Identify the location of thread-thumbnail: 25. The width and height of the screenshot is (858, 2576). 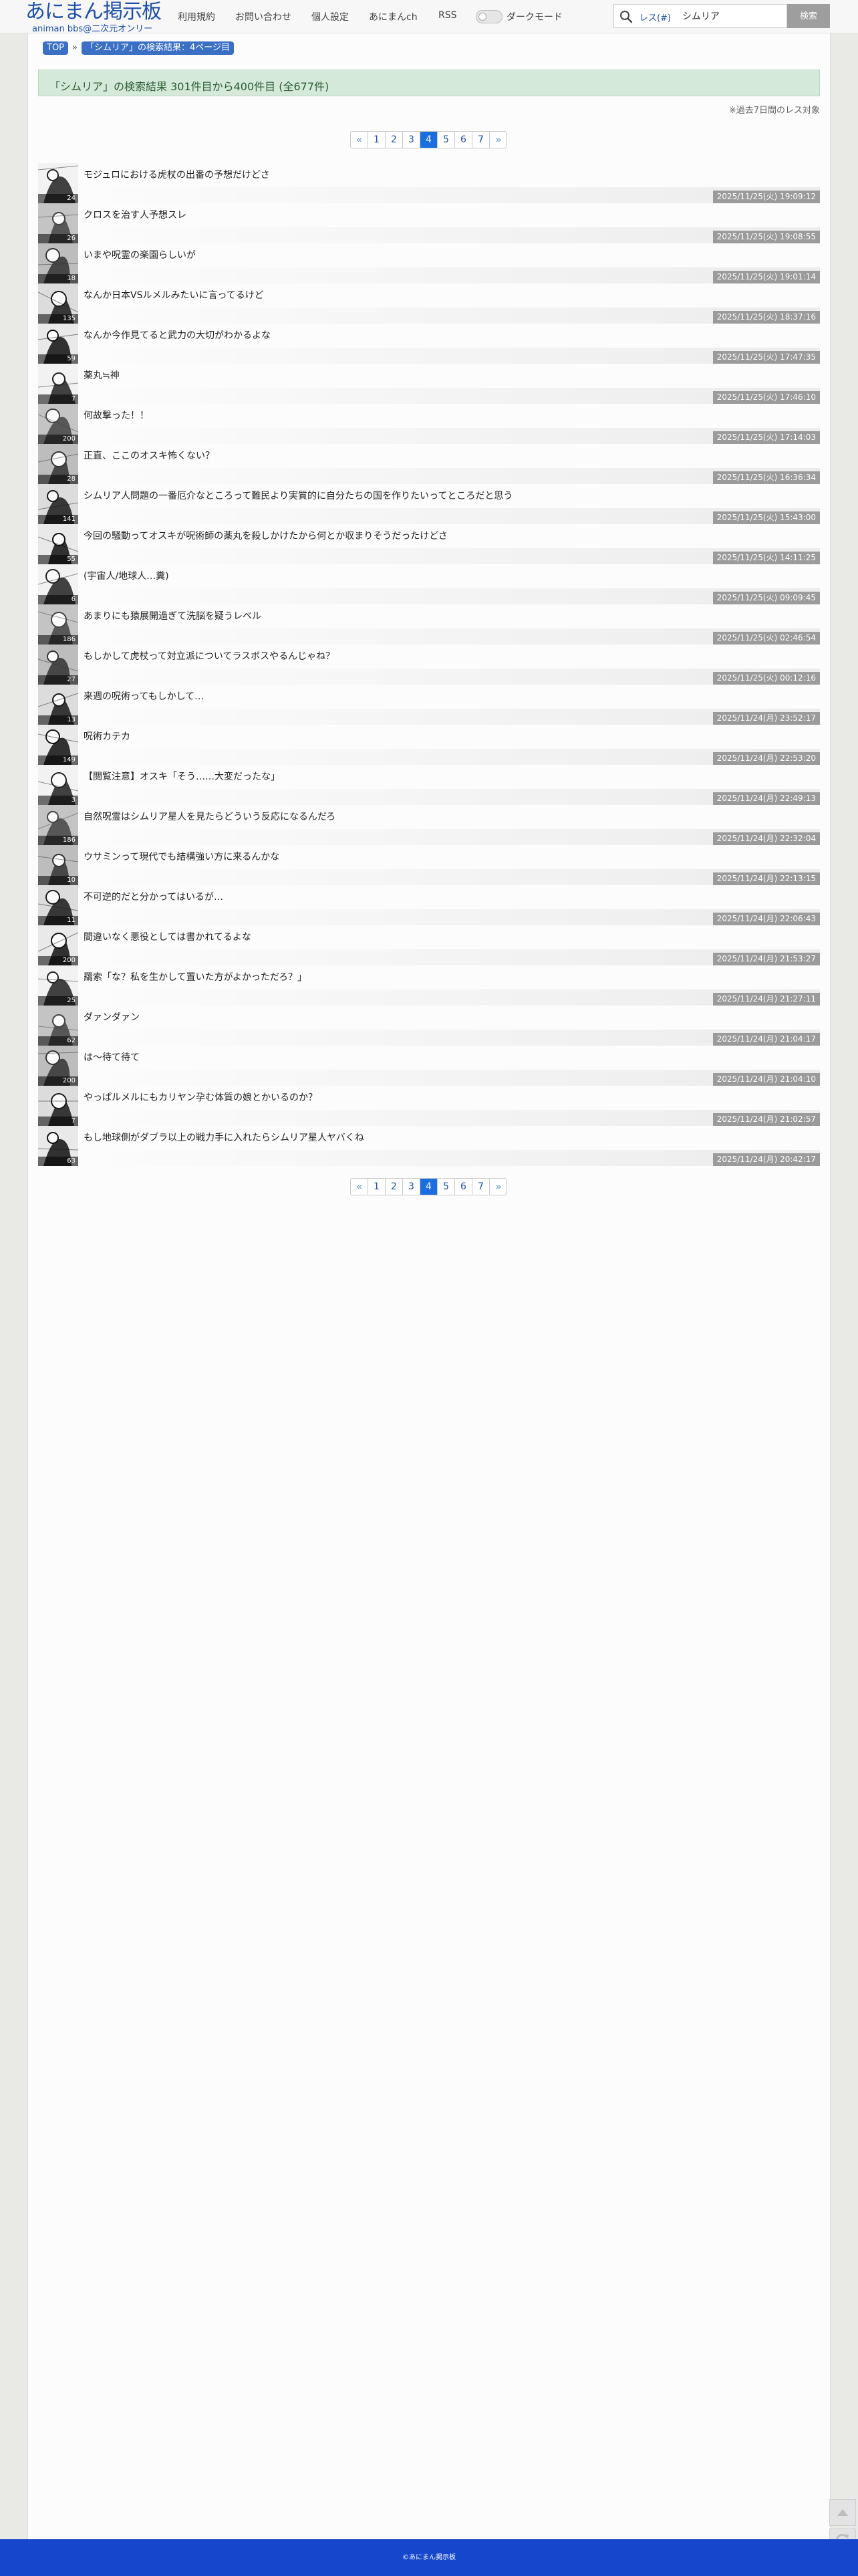
(58, 985).